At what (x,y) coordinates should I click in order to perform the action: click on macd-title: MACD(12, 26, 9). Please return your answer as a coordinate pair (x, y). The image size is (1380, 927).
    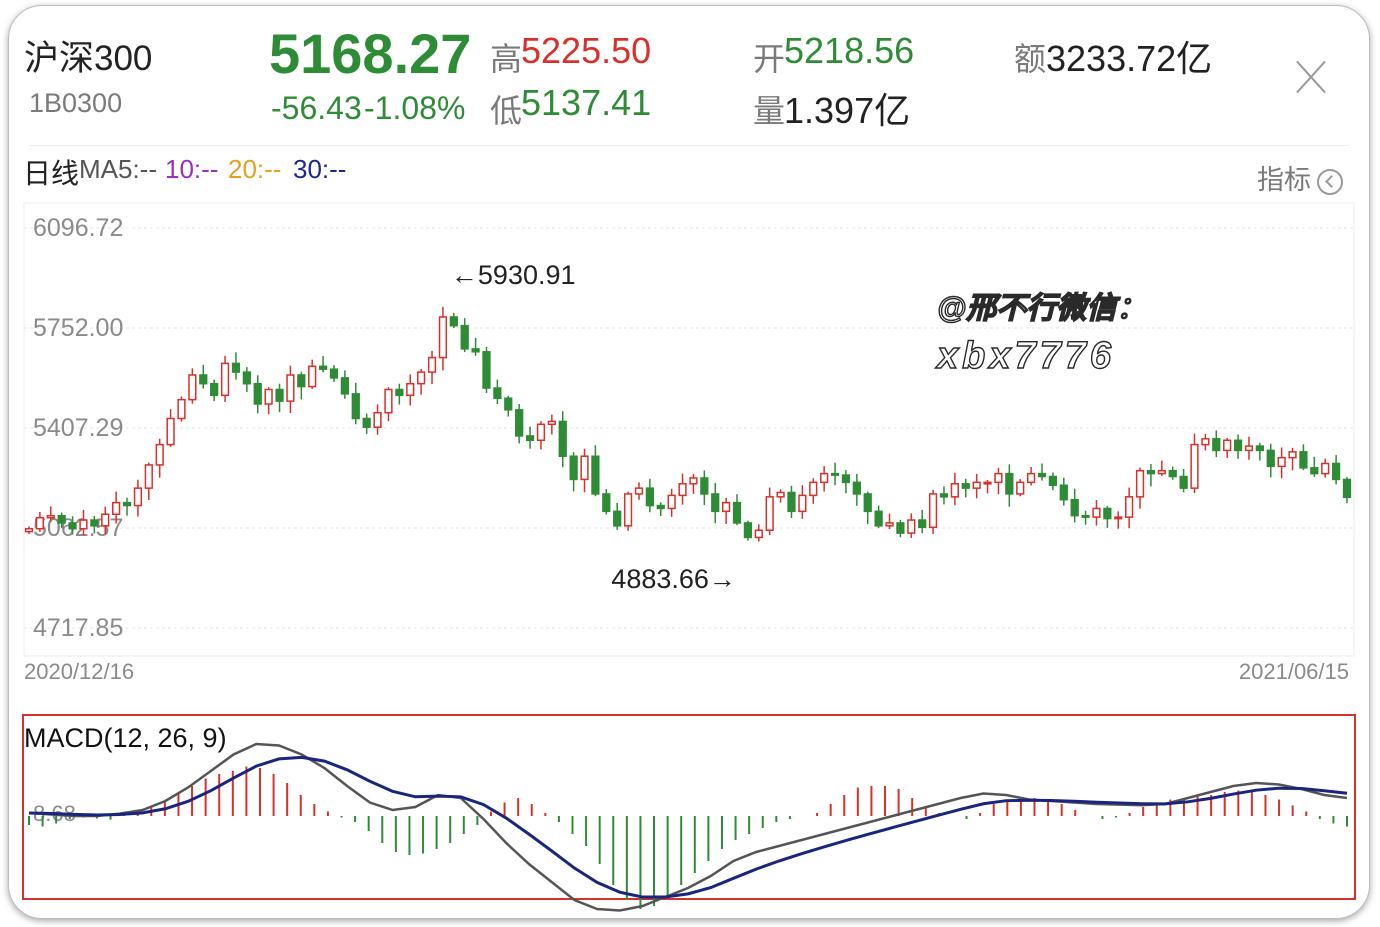
    Looking at the image, I should click on (125, 738).